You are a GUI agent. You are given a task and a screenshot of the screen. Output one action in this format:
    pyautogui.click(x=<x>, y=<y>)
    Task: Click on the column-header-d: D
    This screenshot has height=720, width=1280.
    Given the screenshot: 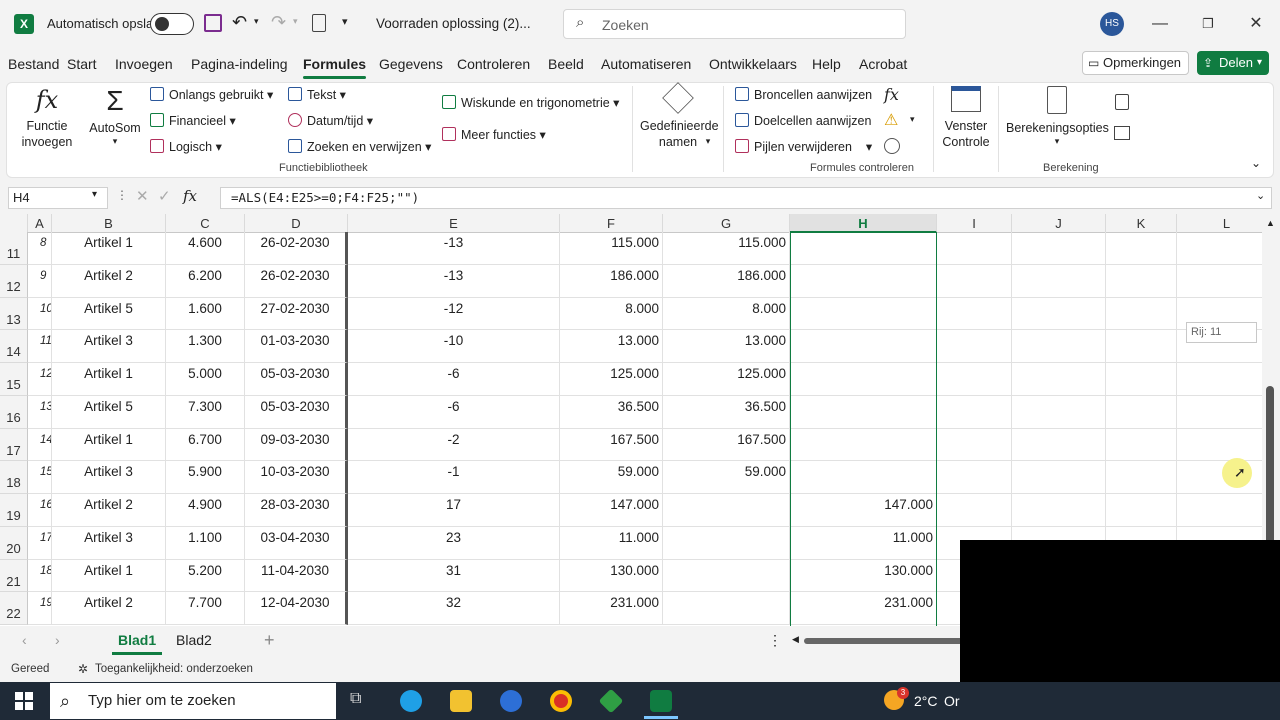 What is the action you would take?
    pyautogui.click(x=296, y=223)
    